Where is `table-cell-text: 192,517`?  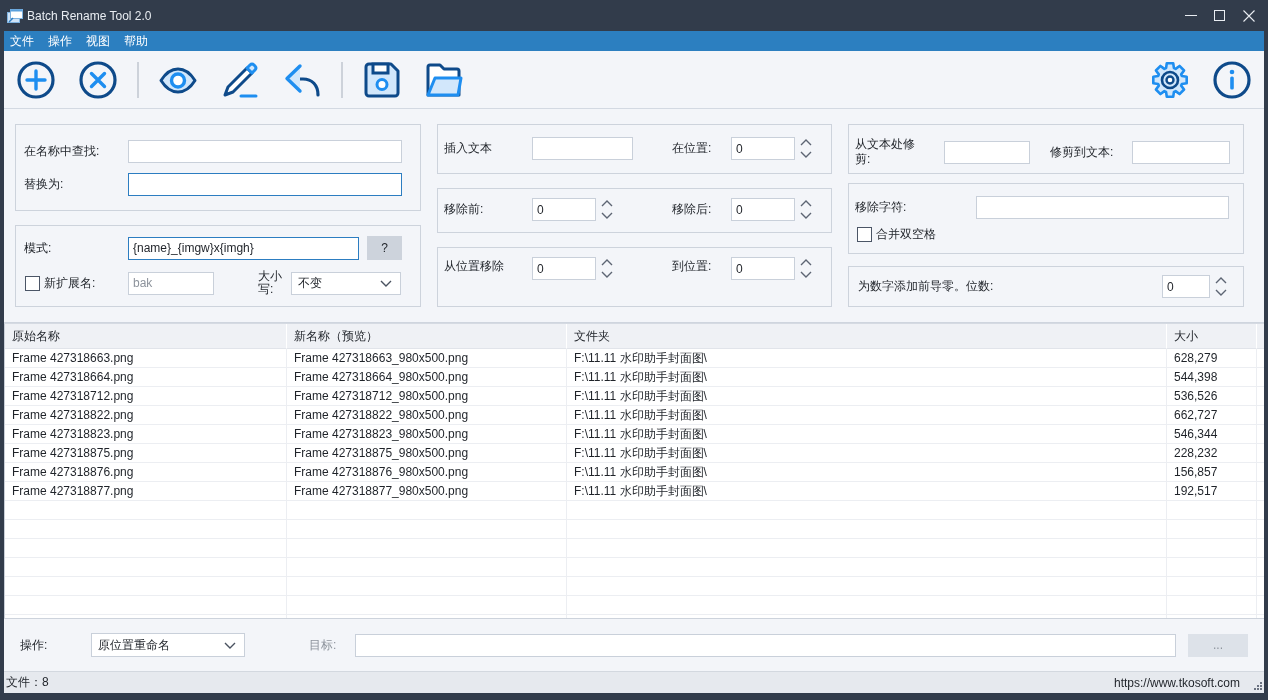
table-cell-text: 192,517 is located at coordinates (1196, 491).